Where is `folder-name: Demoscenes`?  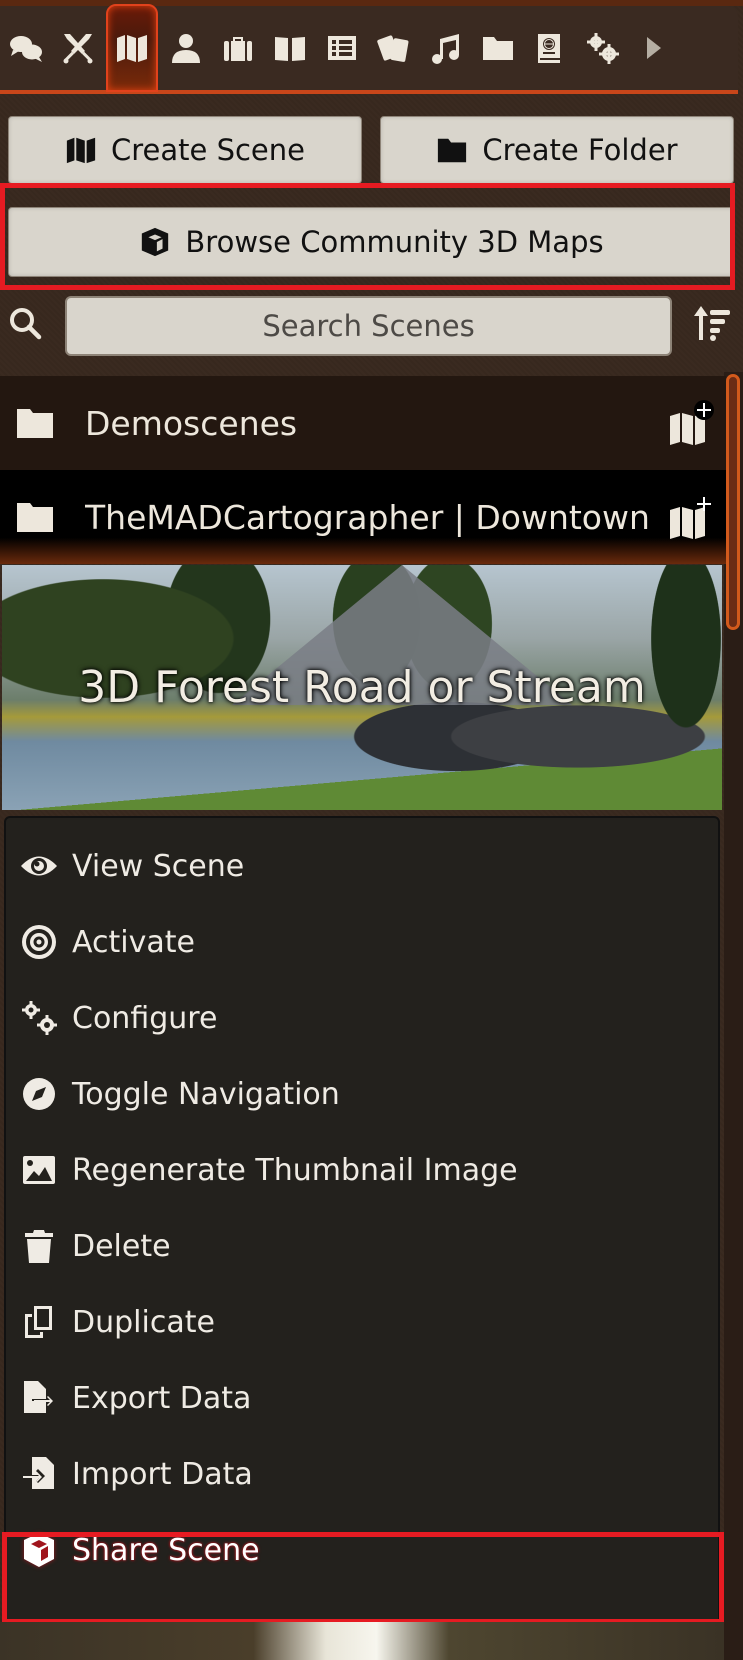
folder-name: Demoscenes is located at coordinates (191, 423).